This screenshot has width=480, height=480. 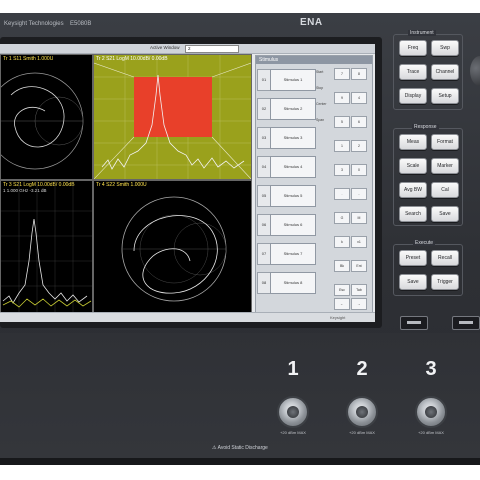 What do you see at coordinates (445, 48) in the screenshot?
I see `sweep-key: Swp` at bounding box center [445, 48].